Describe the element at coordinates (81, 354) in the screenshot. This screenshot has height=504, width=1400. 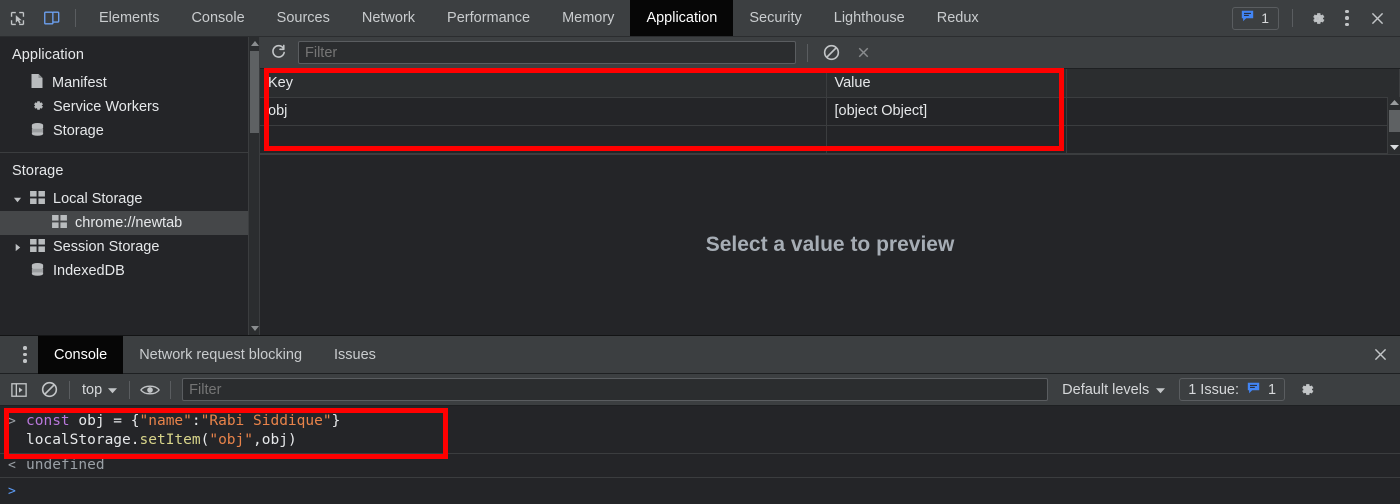
I see `drawer-tab-console: Console` at that location.